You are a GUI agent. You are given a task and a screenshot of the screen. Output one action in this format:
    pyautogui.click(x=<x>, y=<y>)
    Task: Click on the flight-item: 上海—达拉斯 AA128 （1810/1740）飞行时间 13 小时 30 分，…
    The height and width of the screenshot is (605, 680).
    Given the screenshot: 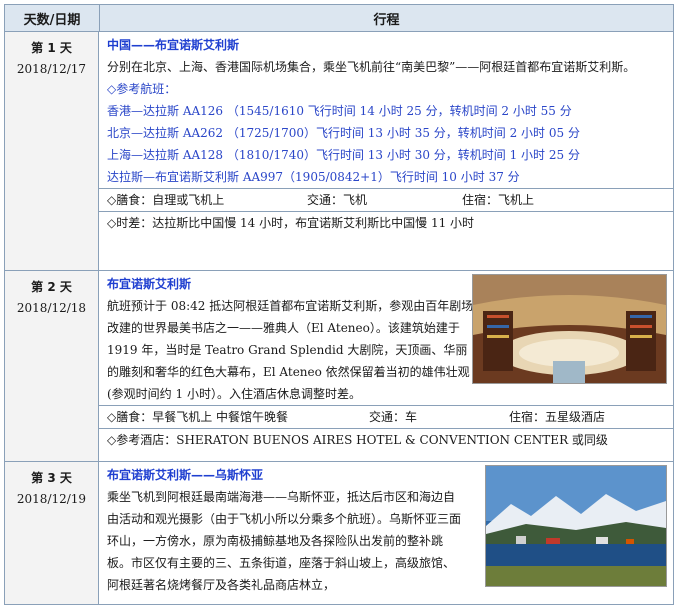 What is the action you would take?
    pyautogui.click(x=343, y=155)
    